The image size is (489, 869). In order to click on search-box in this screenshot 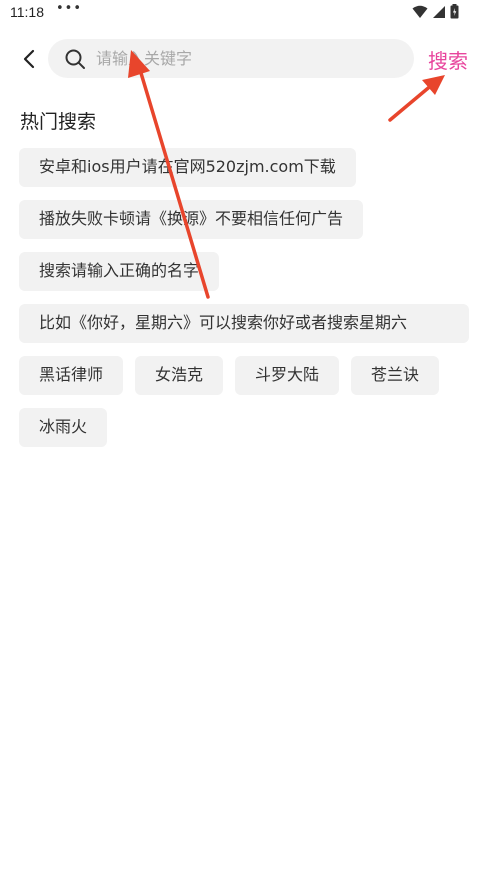, I will do `click(231, 58)`.